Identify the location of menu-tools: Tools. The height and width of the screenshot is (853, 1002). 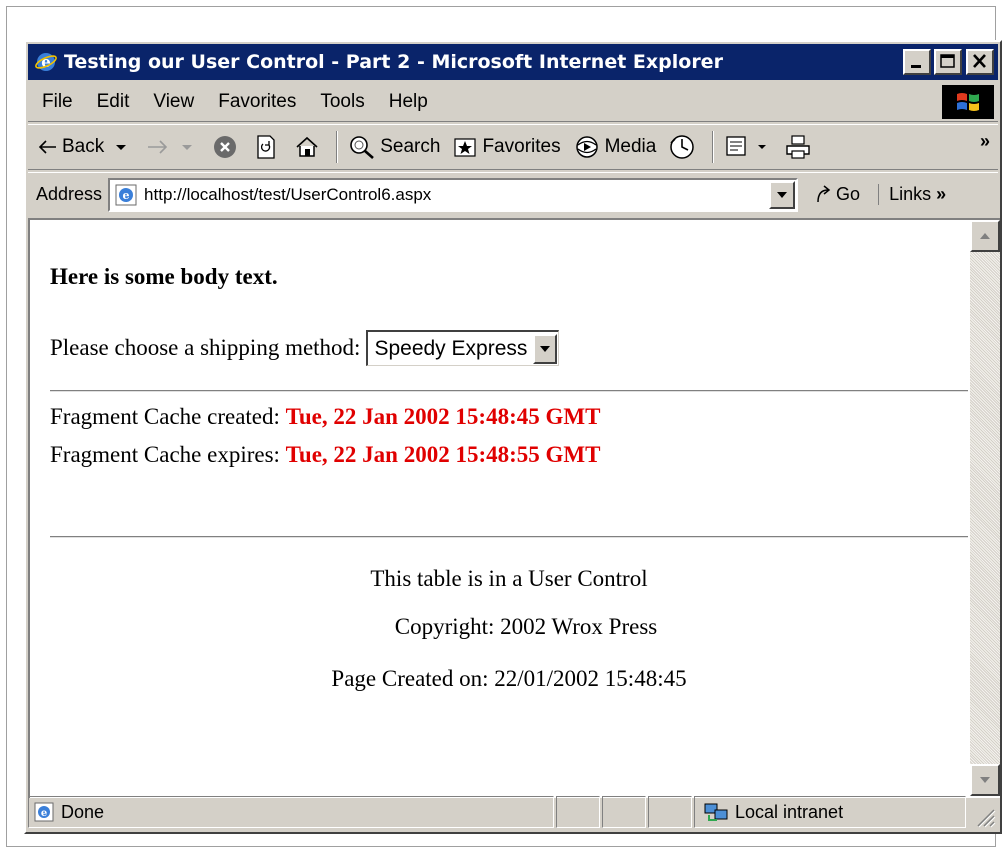
(342, 102).